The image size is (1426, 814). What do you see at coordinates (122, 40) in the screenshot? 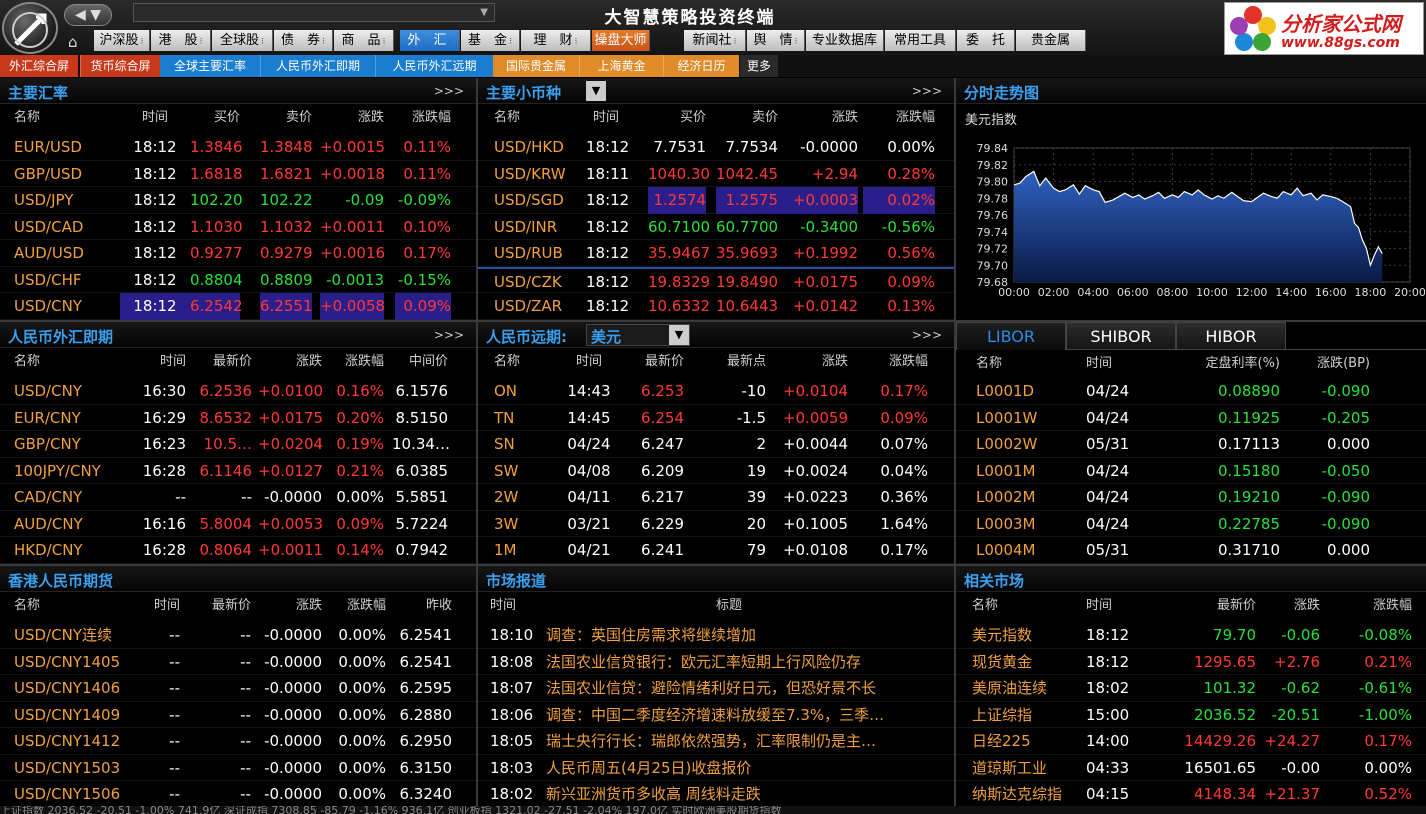
I see `main-tab-0: 沪深股 ⁝` at bounding box center [122, 40].